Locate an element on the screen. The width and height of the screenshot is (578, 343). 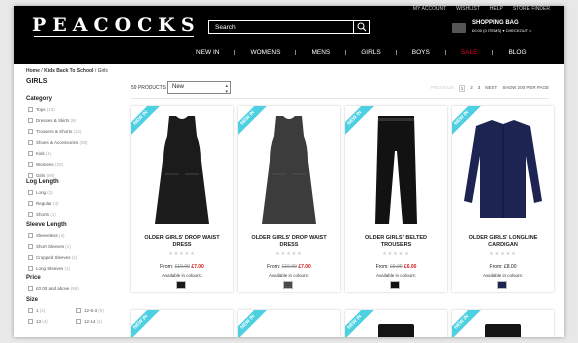
filter-size-option: 13 (4) is located at coordinates (38, 321).